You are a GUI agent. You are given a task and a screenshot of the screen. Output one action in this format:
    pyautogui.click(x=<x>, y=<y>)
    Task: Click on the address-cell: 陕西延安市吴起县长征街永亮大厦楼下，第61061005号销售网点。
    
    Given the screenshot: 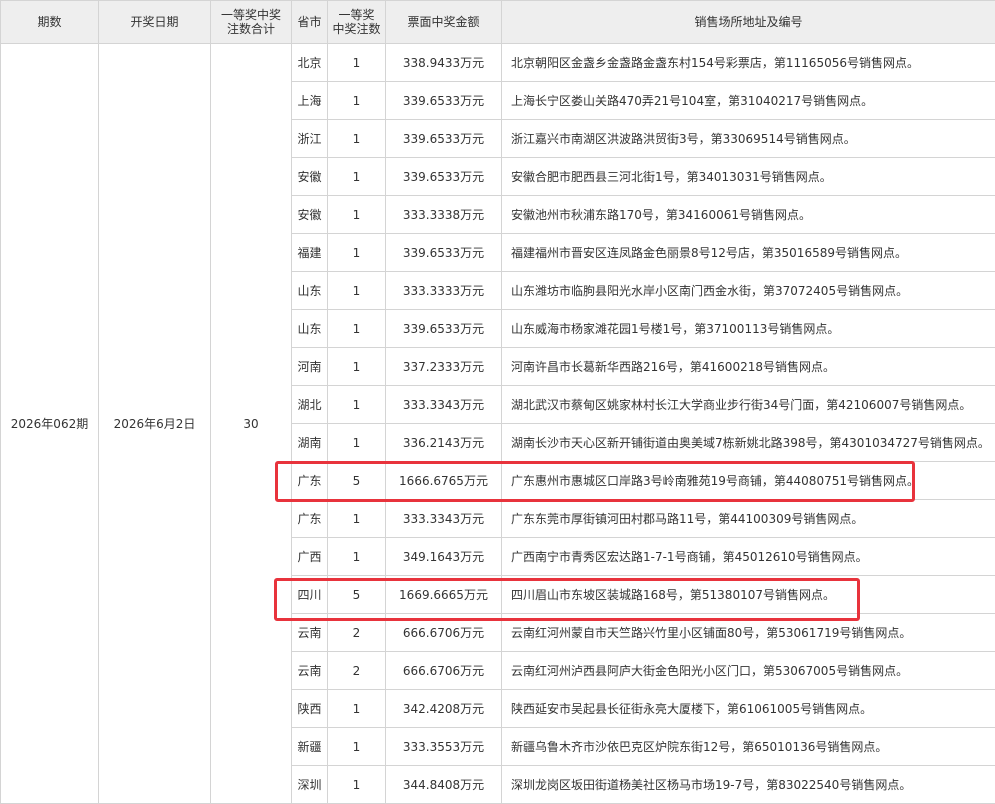 What is the action you would take?
    pyautogui.click(x=748, y=709)
    